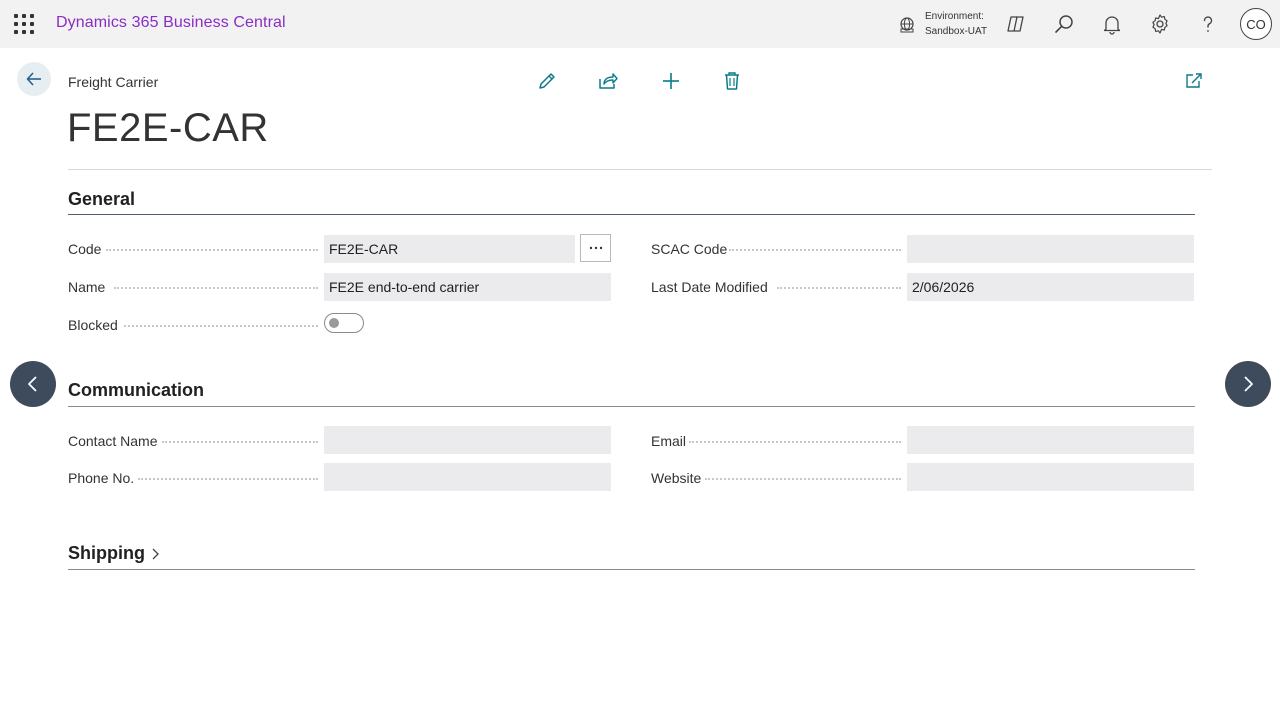 This screenshot has width=1280, height=720. What do you see at coordinates (608, 81) in the screenshot?
I see `share-icon` at bounding box center [608, 81].